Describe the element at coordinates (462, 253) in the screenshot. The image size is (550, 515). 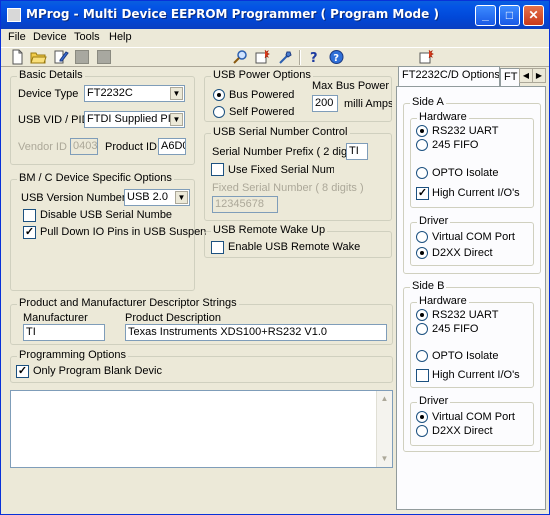
I see `side-a-d2xx-label: D2XX Direct` at that location.